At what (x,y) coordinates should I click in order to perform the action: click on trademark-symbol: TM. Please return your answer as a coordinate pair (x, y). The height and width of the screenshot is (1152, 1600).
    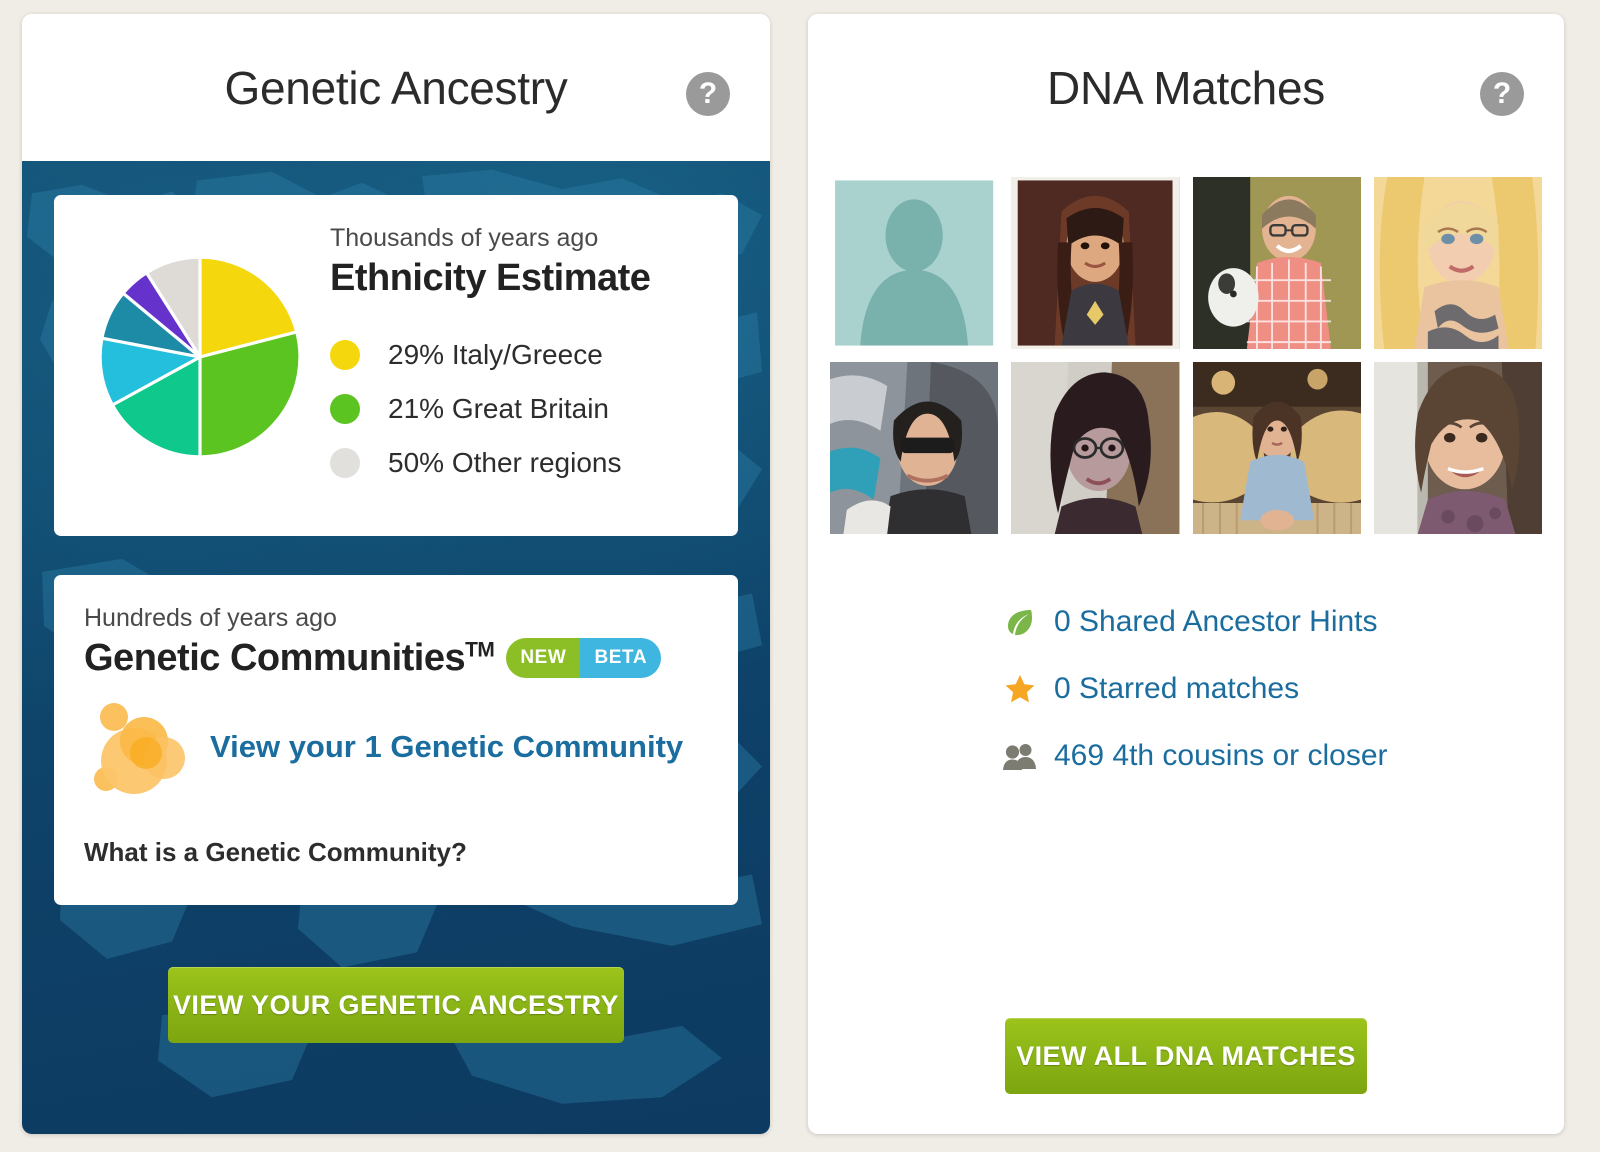
    Looking at the image, I should click on (480, 649).